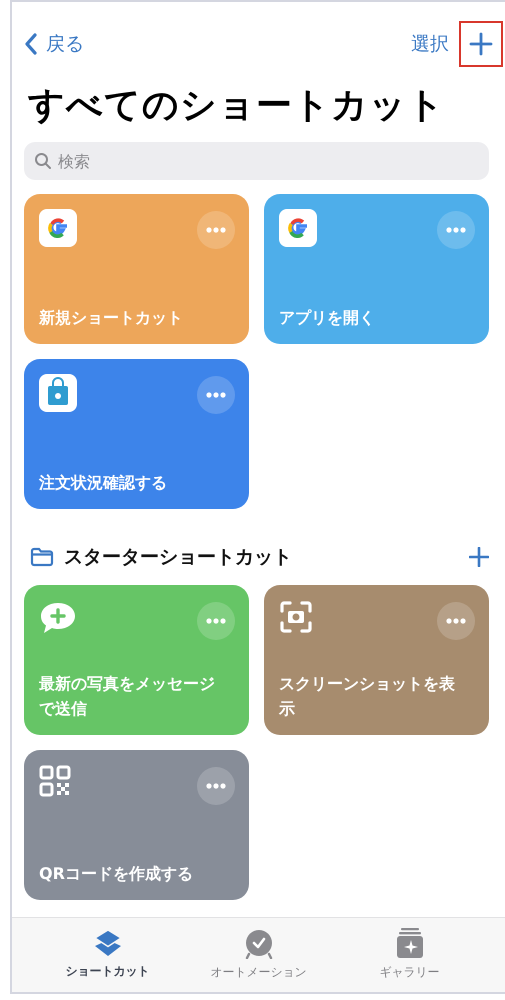 The height and width of the screenshot is (1000, 505). I want to click on shortcut-title: 最新の写真をメッセージで送信, so click(127, 696).